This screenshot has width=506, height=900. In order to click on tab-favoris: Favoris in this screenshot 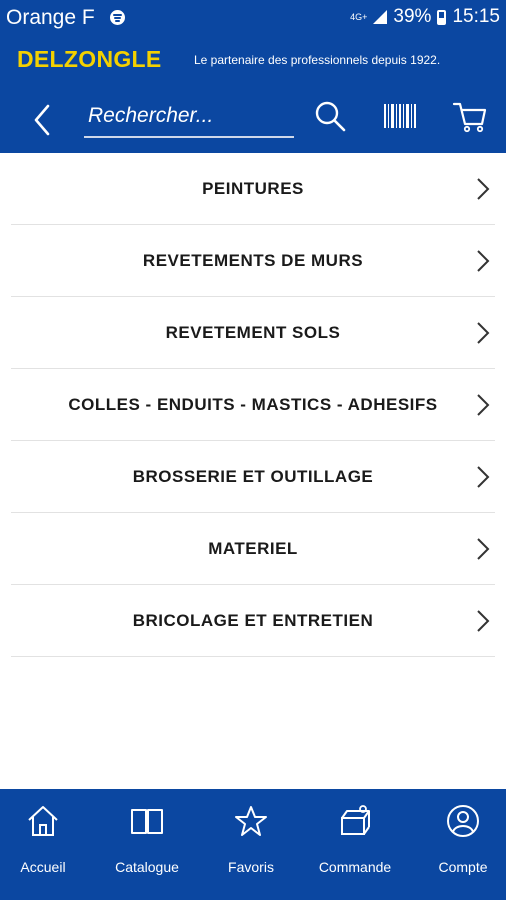, I will do `click(251, 844)`.